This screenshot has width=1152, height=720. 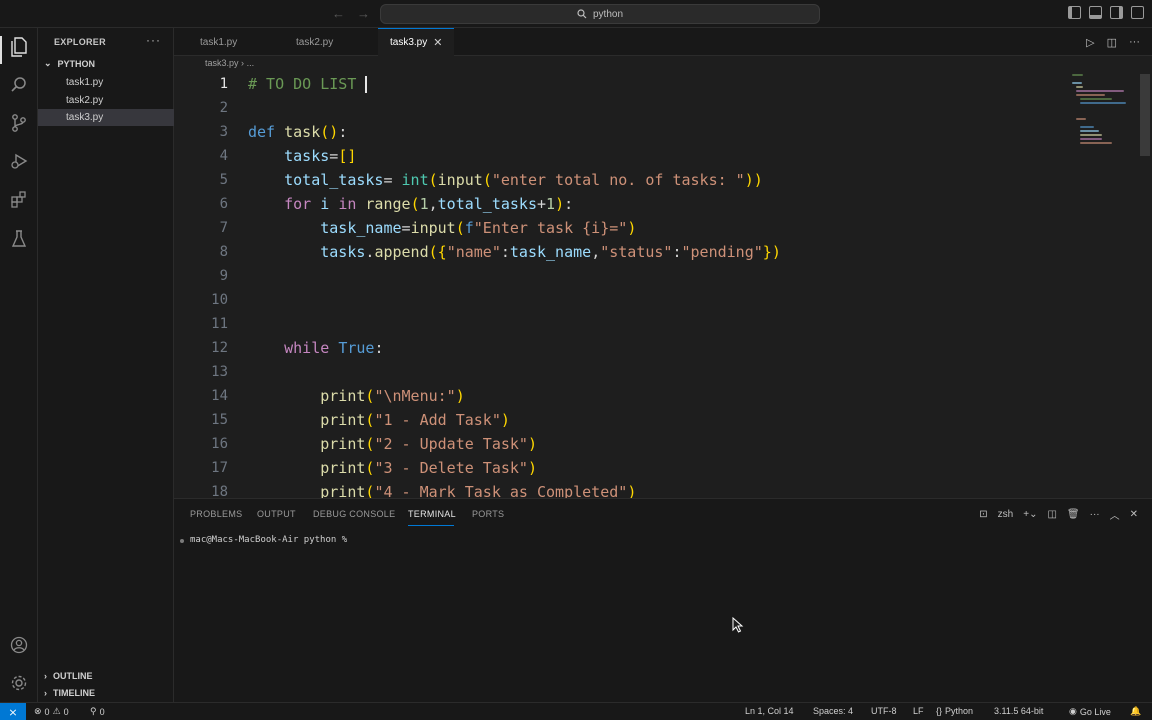 I want to click on ports-icon: ⚲, so click(x=93, y=711).